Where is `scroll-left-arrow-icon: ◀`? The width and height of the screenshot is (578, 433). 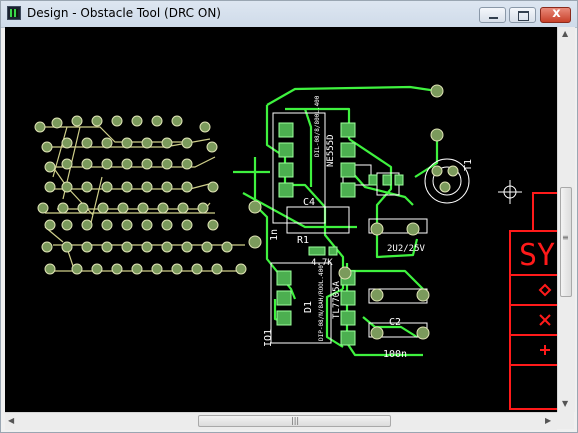 scroll-left-arrow-icon: ◀ is located at coordinates (11, 420).